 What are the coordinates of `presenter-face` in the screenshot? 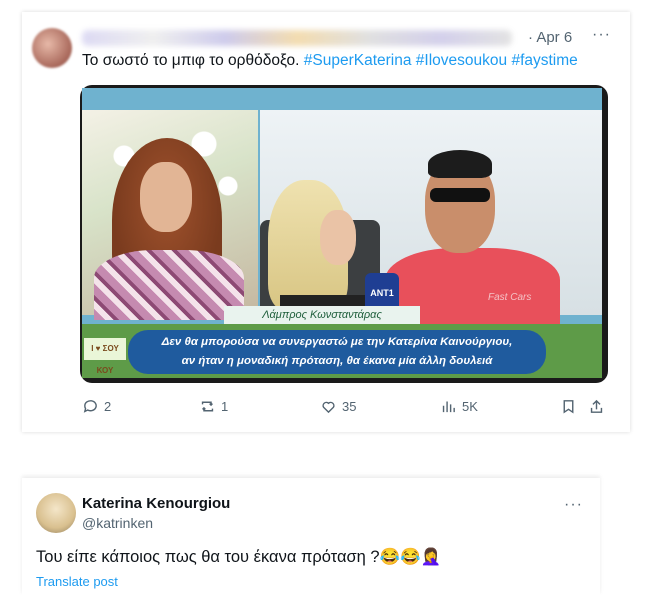 It's located at (166, 197).